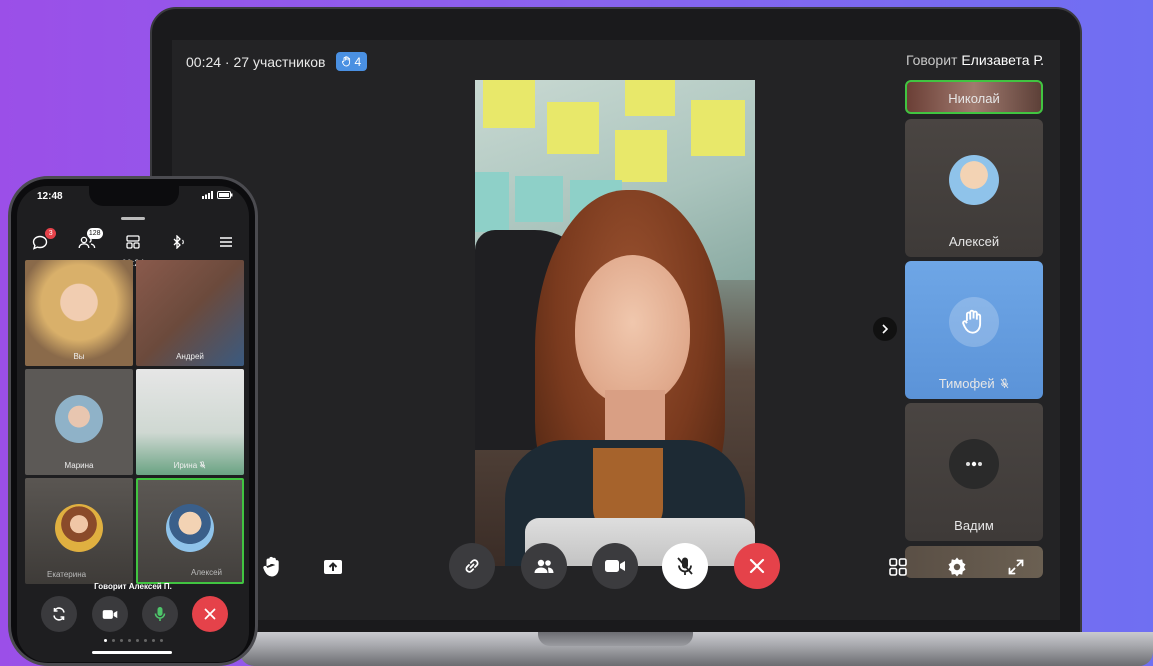  I want to click on participants-button: 128, so click(89, 240).